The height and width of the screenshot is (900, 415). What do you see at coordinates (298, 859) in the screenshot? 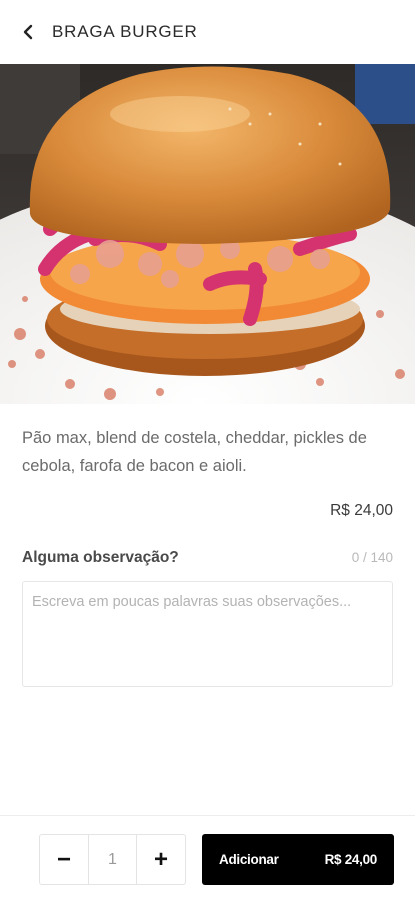
I see `add-to-cart-button: Adicionar R$ 24,00` at bounding box center [298, 859].